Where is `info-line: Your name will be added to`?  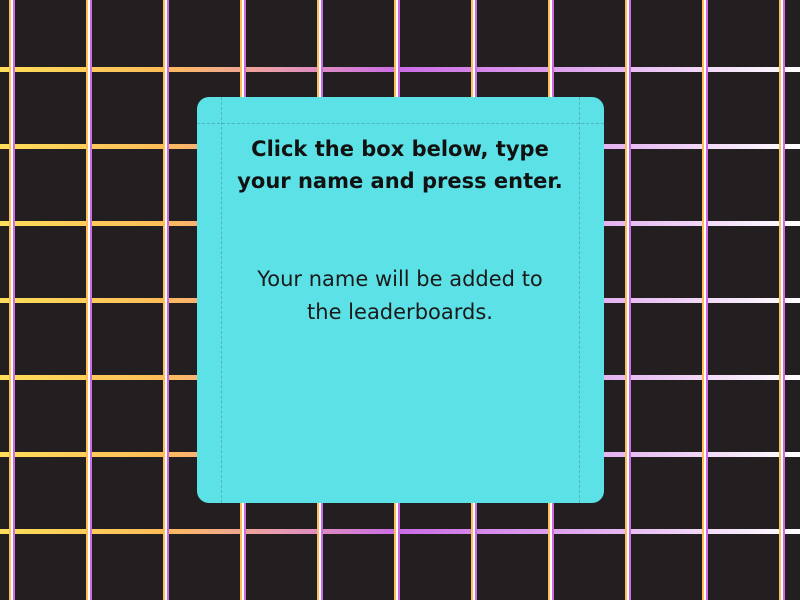
info-line: Your name will be added to is located at coordinates (400, 279).